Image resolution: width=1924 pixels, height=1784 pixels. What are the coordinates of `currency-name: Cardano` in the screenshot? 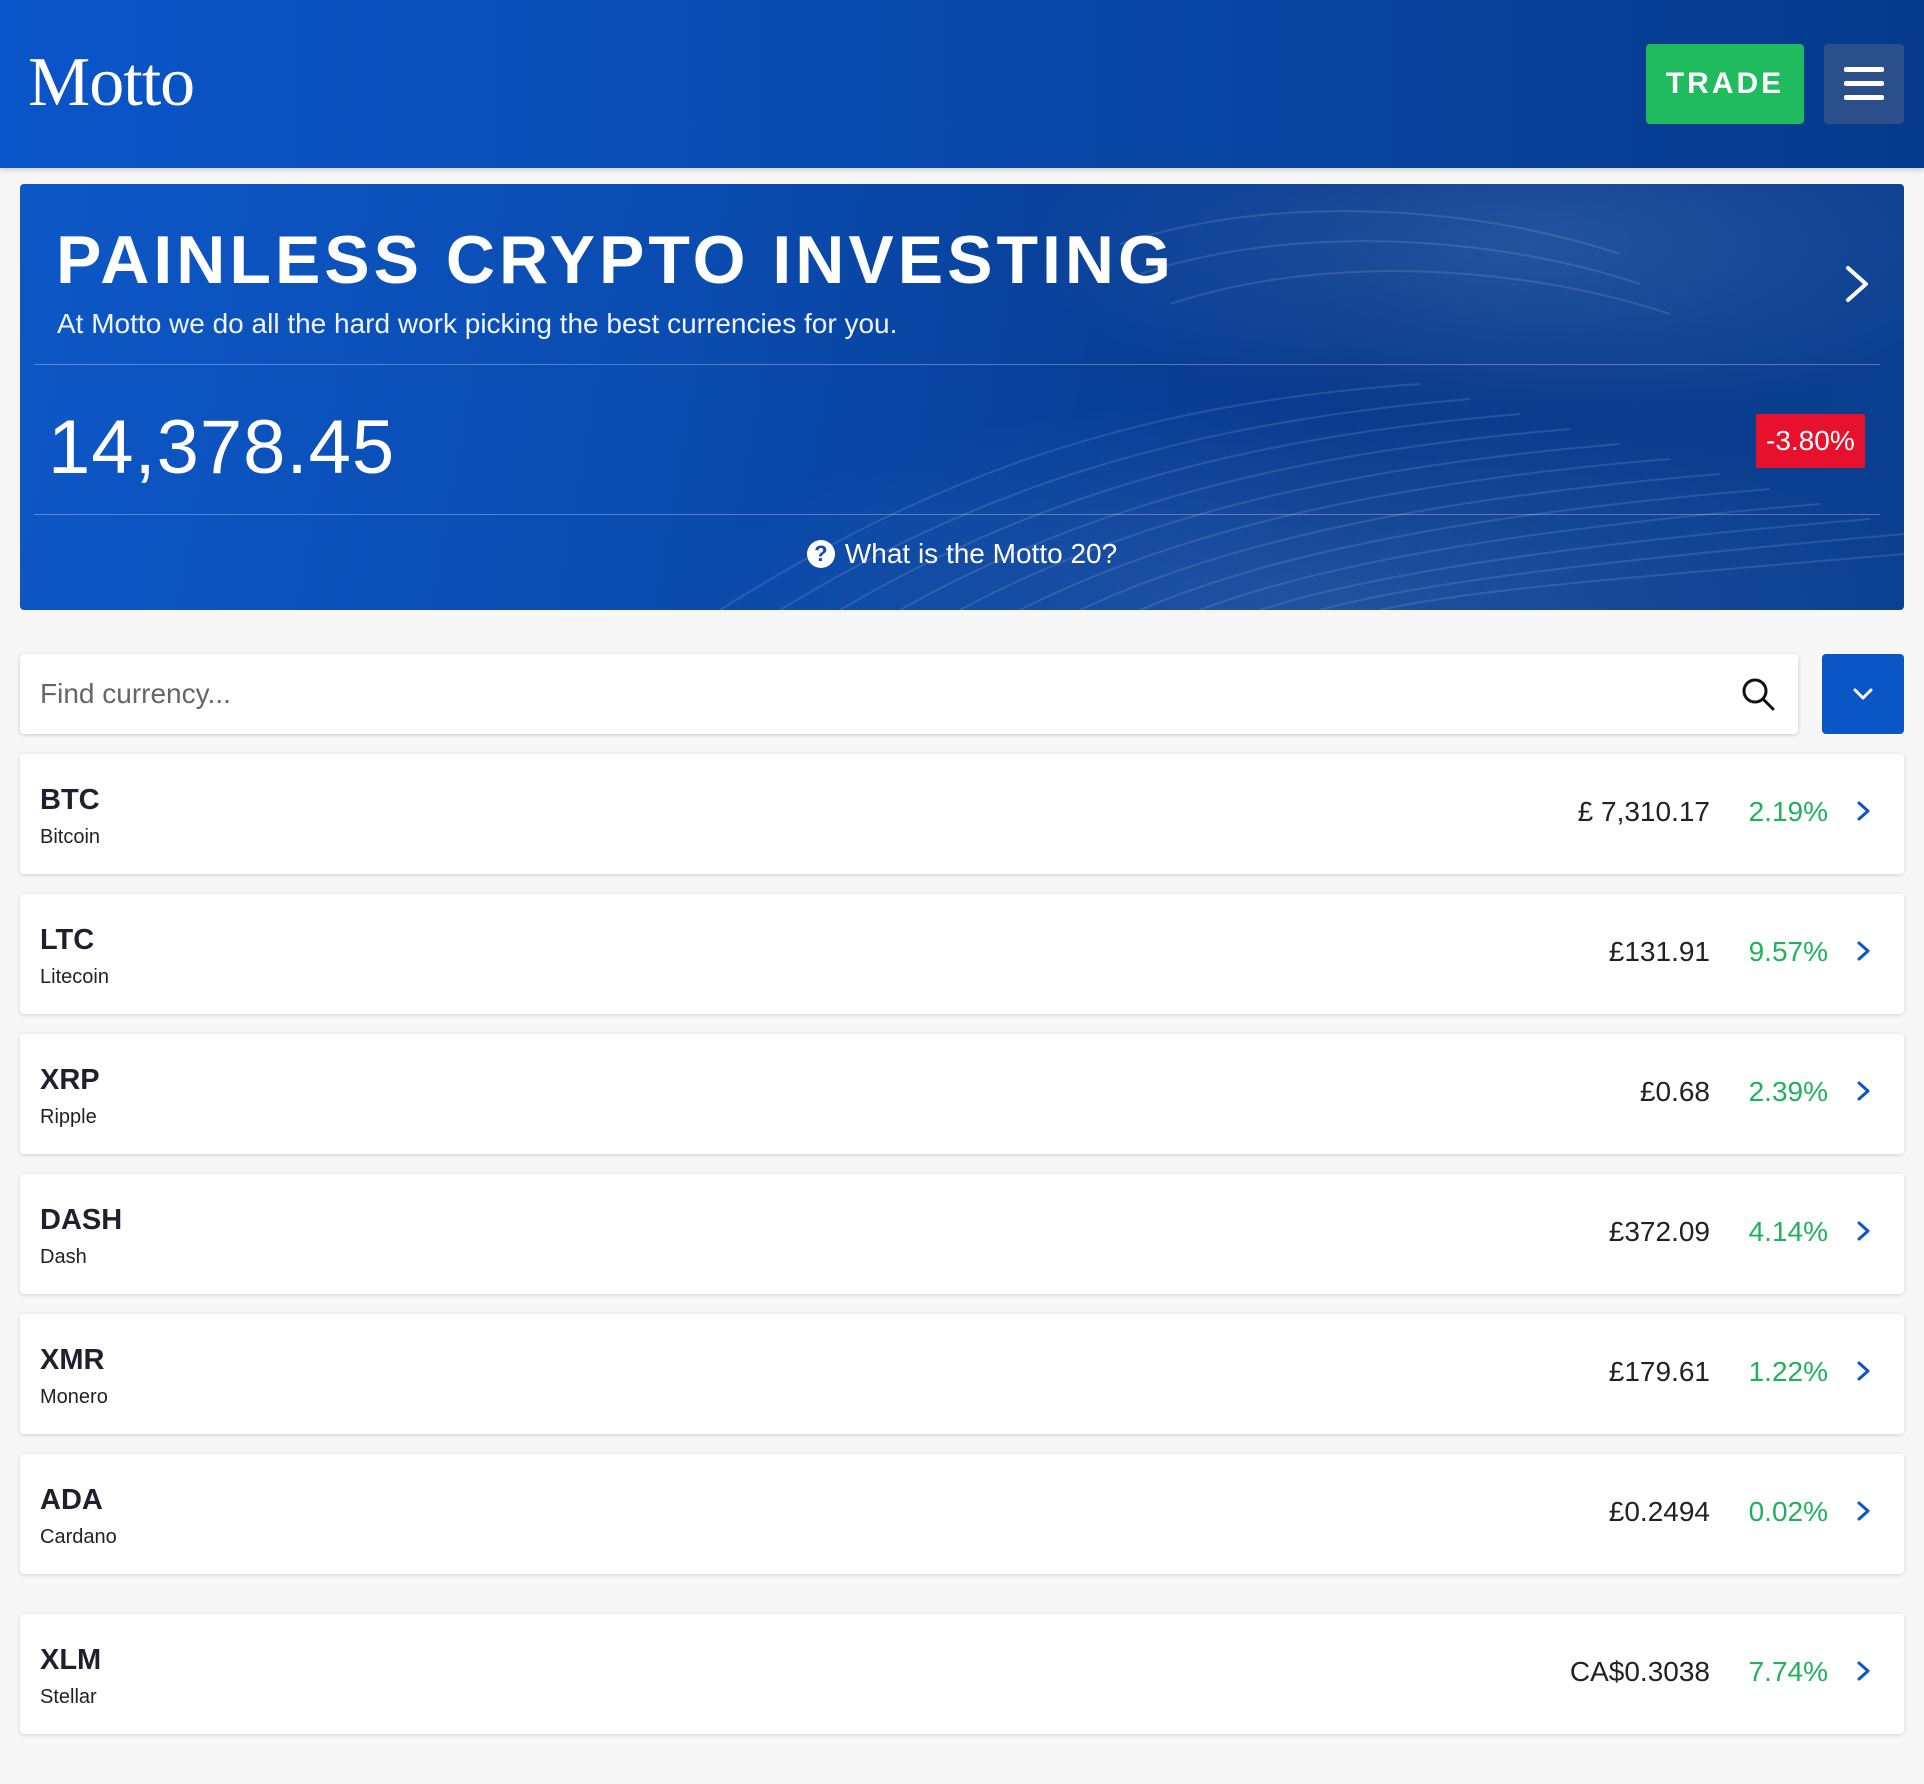 It's located at (78, 1537).